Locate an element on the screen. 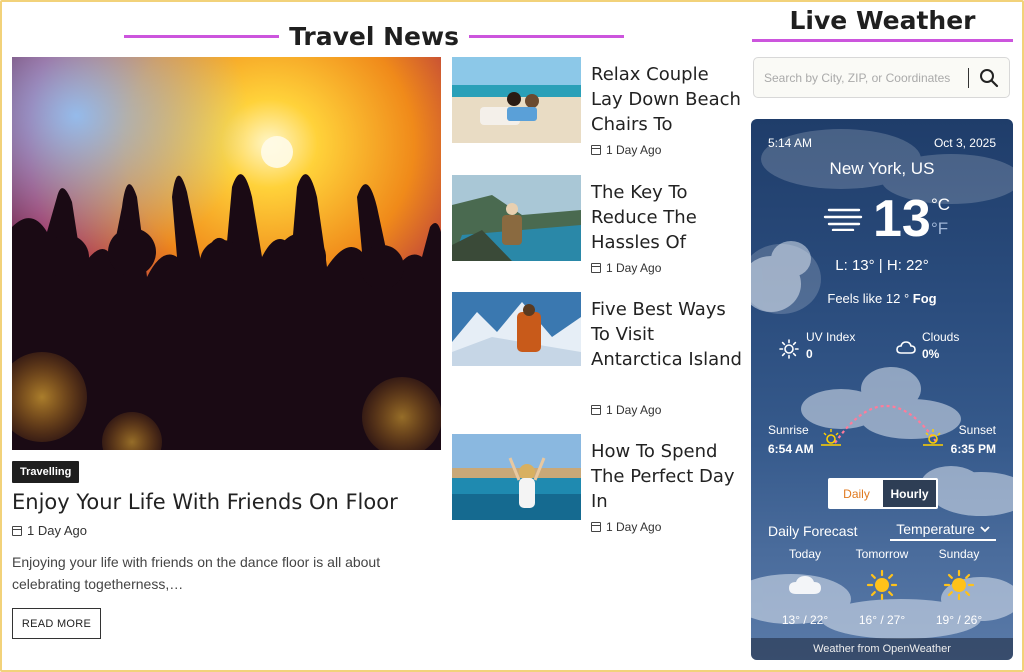 This screenshot has width=1024, height=672. forecast-day: Sunday 19° / 26° is located at coordinates (959, 587).